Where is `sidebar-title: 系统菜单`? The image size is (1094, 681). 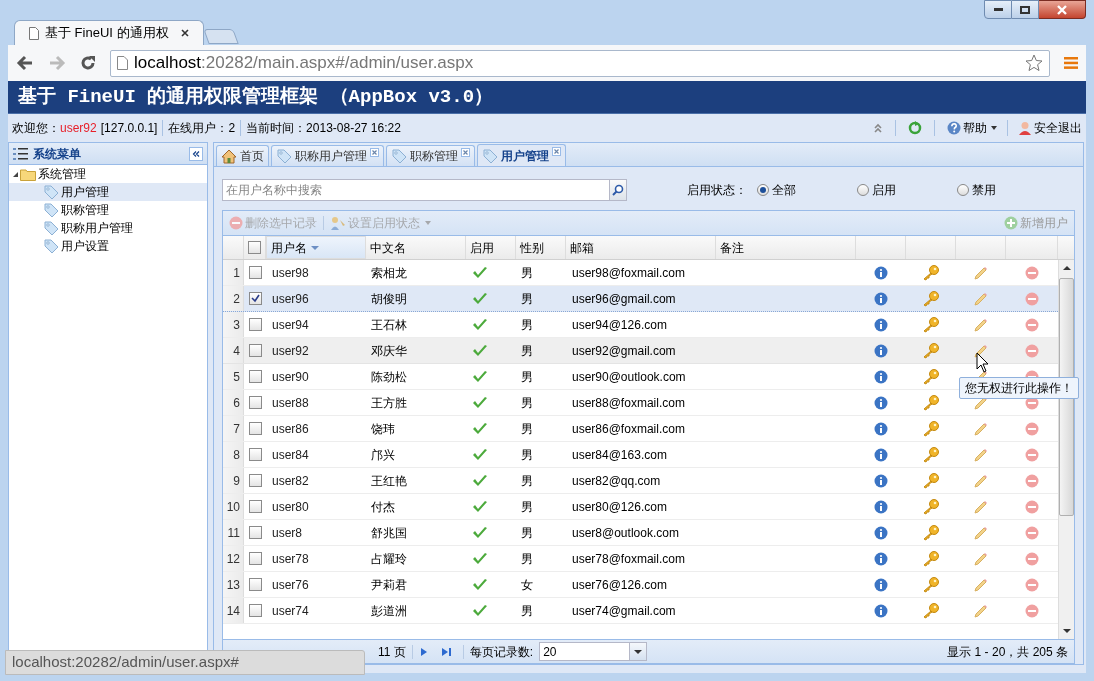 sidebar-title: 系统菜单 is located at coordinates (57, 154).